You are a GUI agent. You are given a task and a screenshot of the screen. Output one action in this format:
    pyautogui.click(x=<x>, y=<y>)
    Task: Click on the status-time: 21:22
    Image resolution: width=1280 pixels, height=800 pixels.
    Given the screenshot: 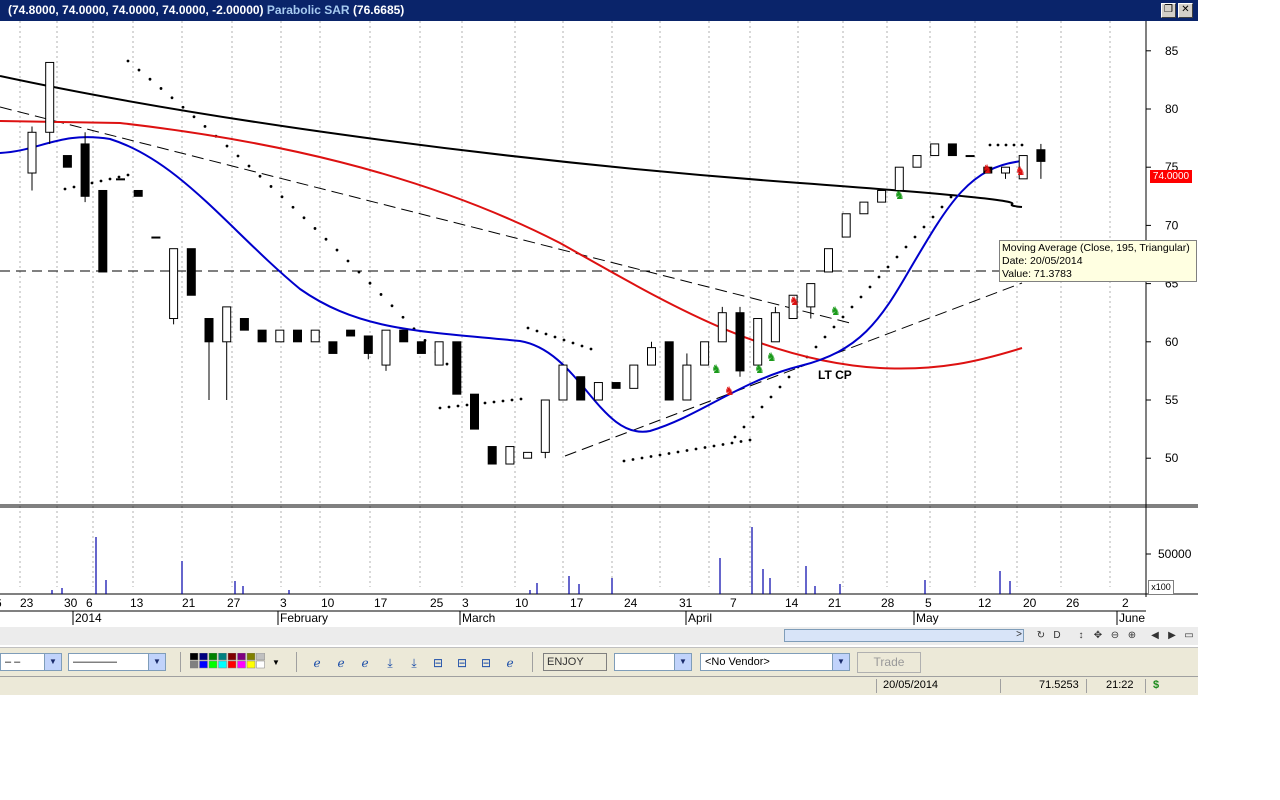 What is the action you would take?
    pyautogui.click(x=1120, y=685)
    